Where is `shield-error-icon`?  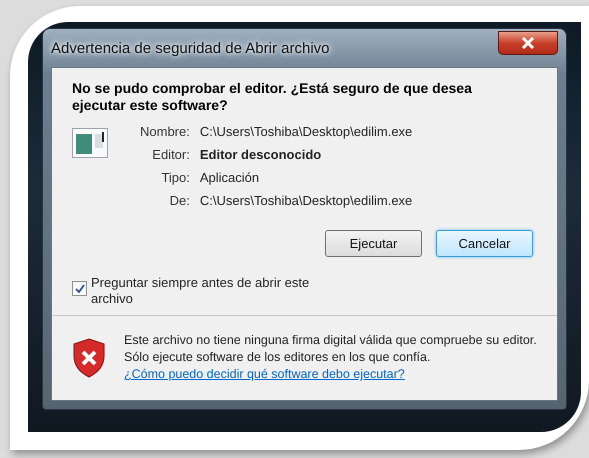 shield-error-icon is located at coordinates (89, 358).